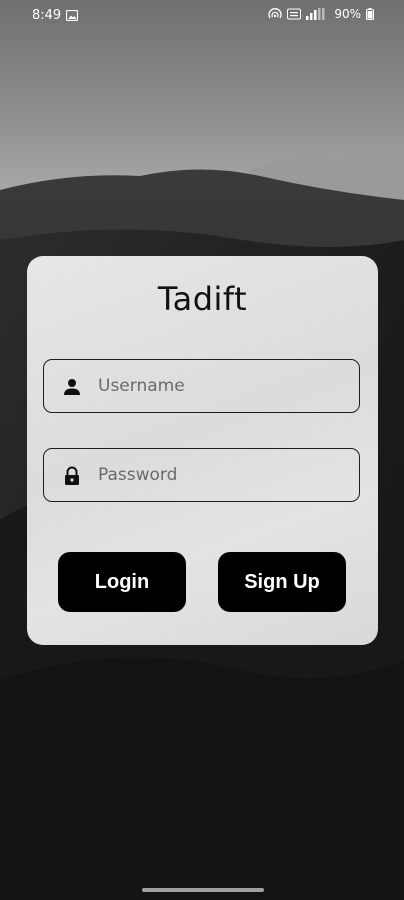 This screenshot has width=404, height=900. What do you see at coordinates (282, 582) in the screenshot?
I see `signup-button: Sign Up` at bounding box center [282, 582].